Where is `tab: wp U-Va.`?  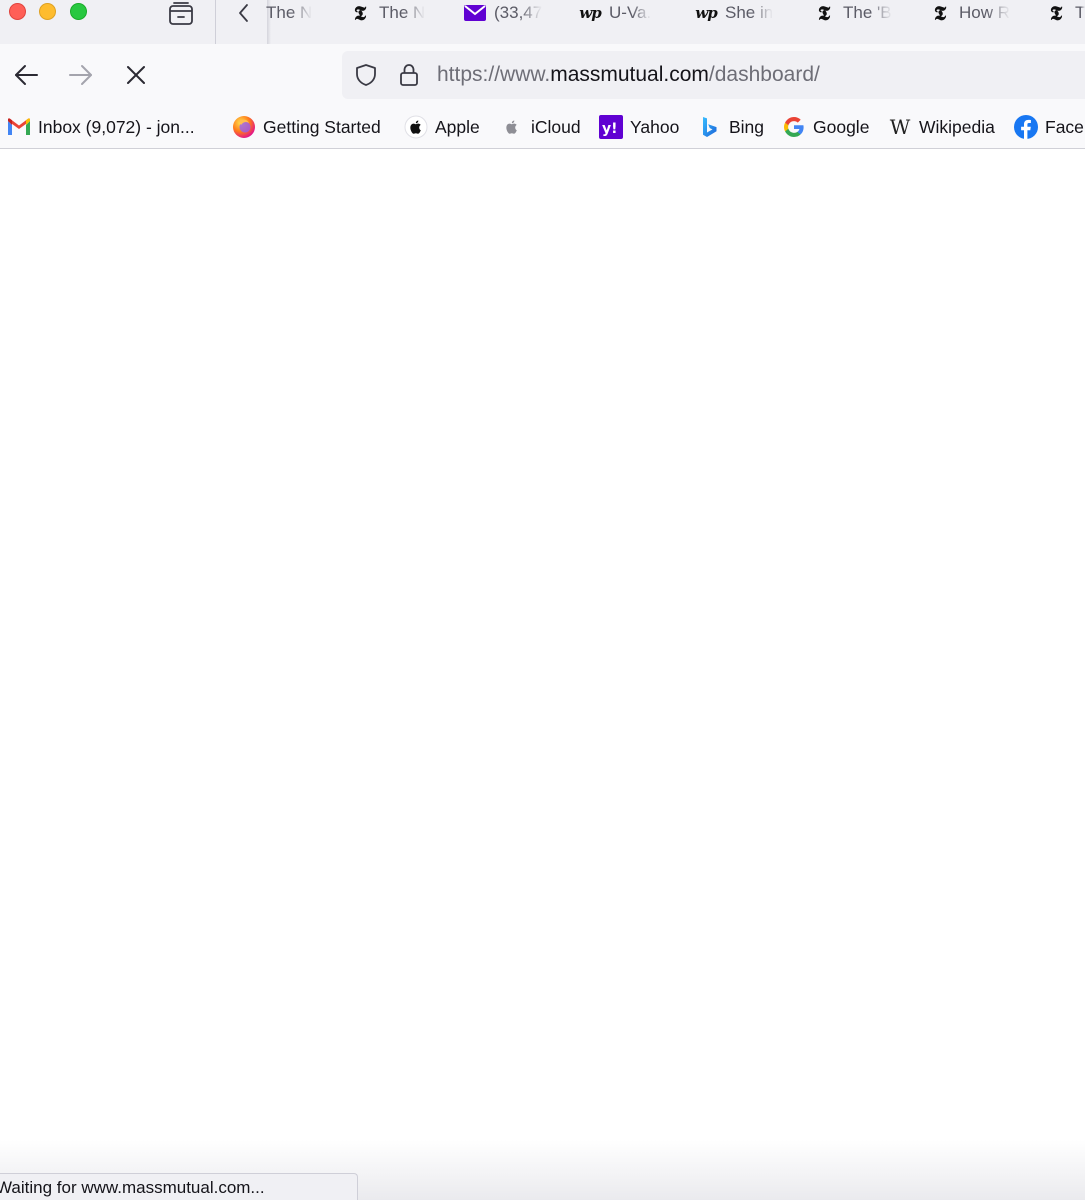 tab: wp U-Va. is located at coordinates (620, 13).